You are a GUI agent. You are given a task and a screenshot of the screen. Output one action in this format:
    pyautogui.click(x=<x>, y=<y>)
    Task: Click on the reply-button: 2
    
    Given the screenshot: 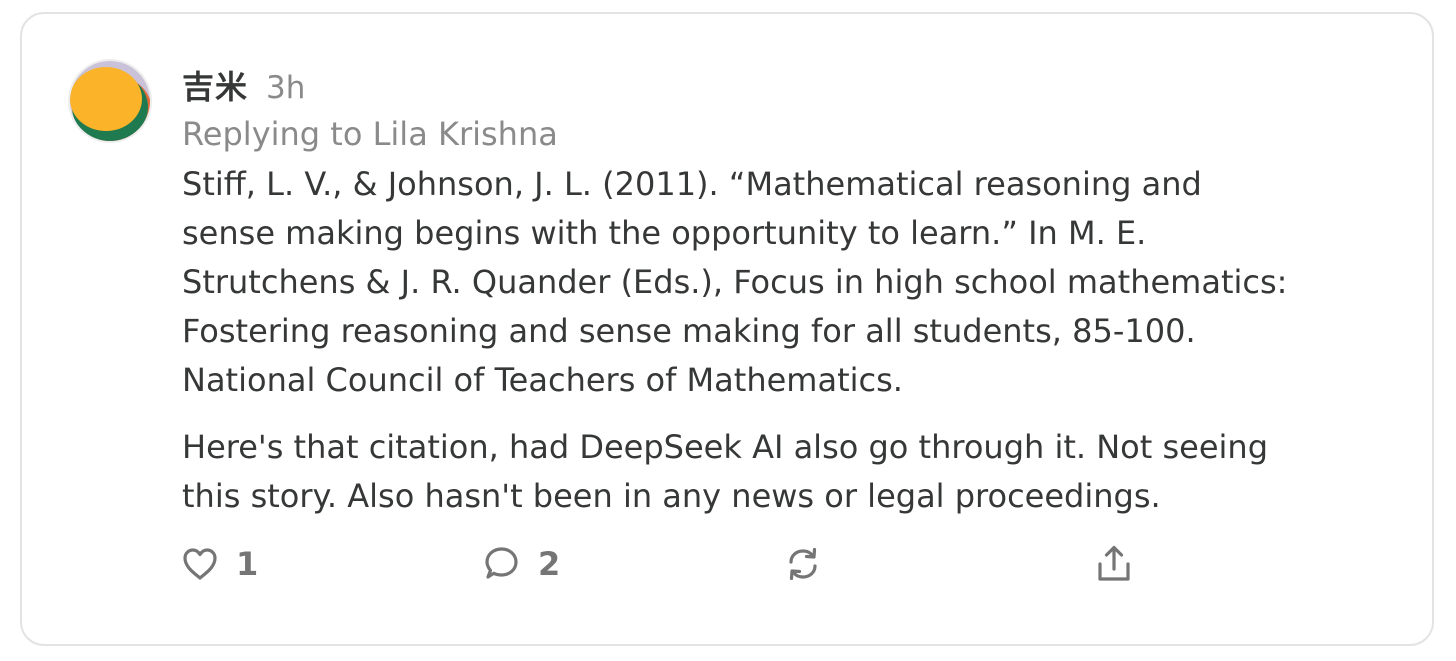 What is the action you would take?
    pyautogui.click(x=521, y=564)
    